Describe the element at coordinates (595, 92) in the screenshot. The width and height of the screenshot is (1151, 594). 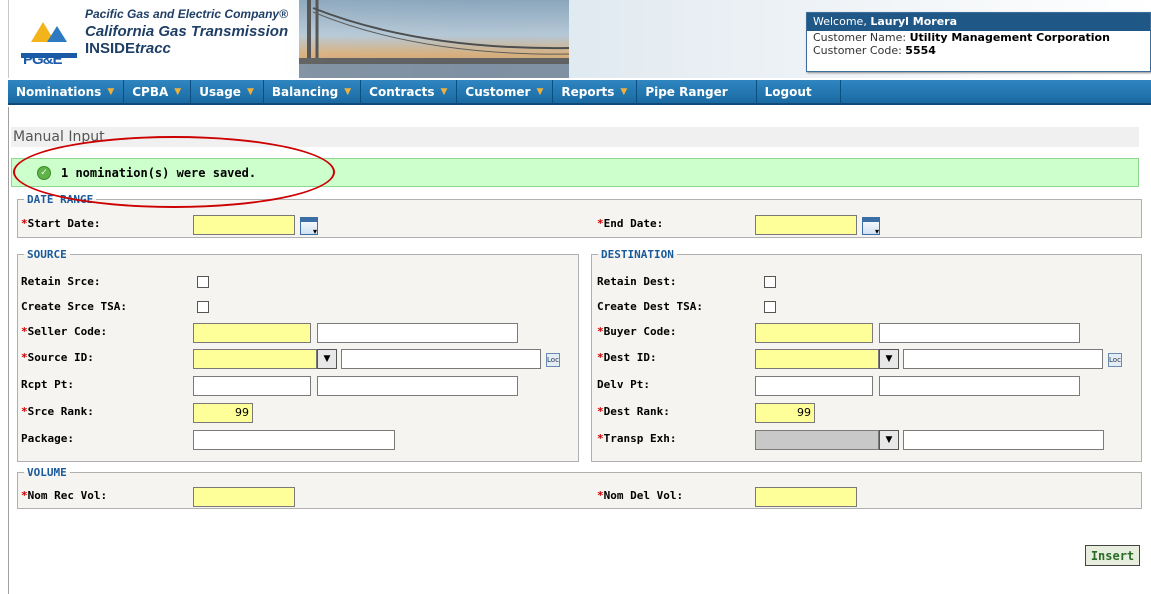
I see `nav-reports: Reports ▼` at that location.